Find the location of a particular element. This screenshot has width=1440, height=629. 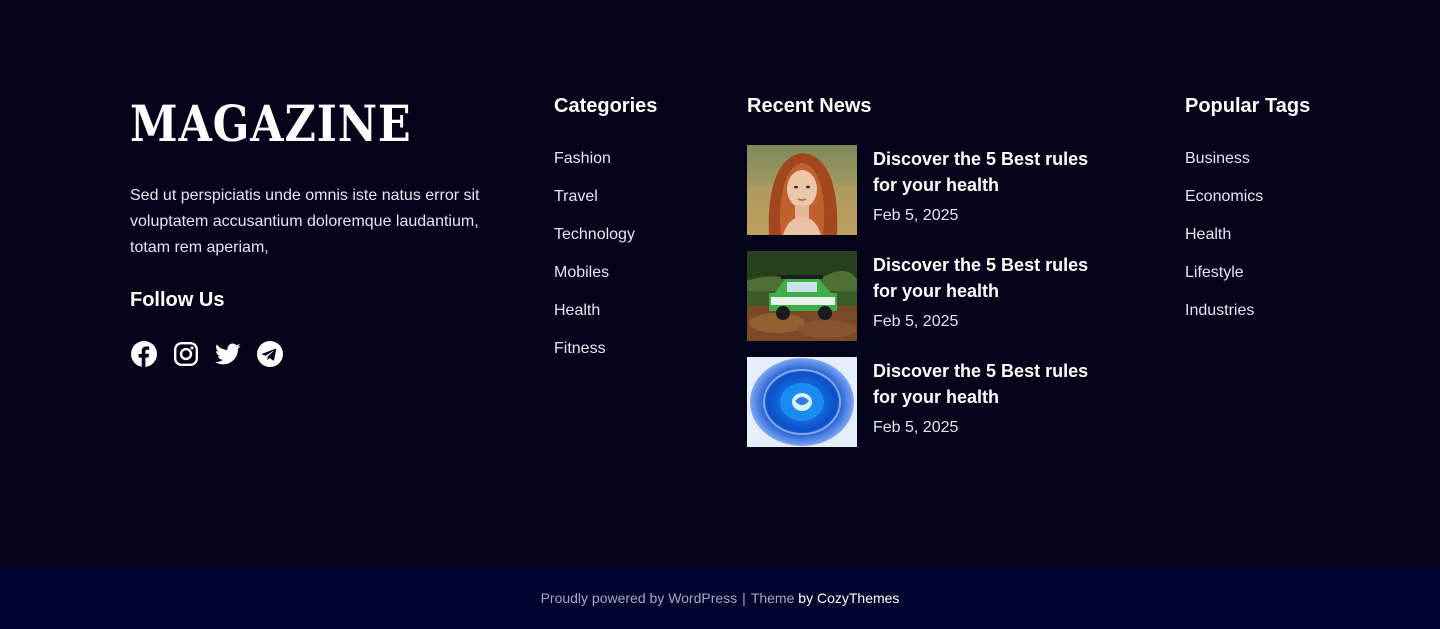

list-item: Travel is located at coordinates (594, 202).